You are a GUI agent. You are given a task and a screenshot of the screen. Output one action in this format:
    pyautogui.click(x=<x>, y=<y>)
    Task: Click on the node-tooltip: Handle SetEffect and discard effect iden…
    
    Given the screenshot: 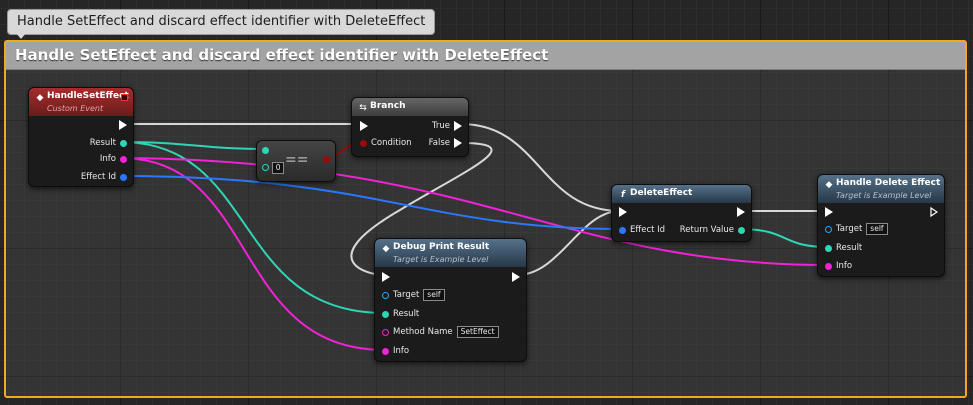 What is the action you would take?
    pyautogui.click(x=221, y=22)
    